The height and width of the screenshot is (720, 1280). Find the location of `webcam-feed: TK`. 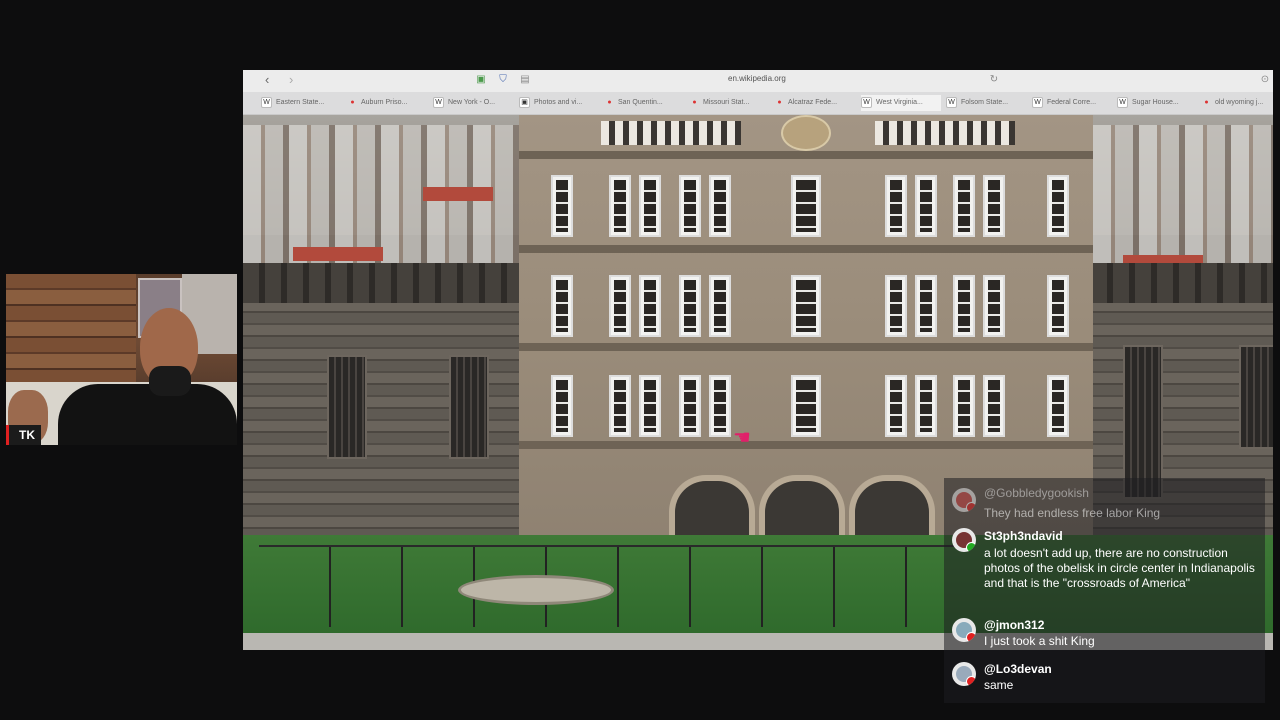

webcam-feed: TK is located at coordinates (121, 359).